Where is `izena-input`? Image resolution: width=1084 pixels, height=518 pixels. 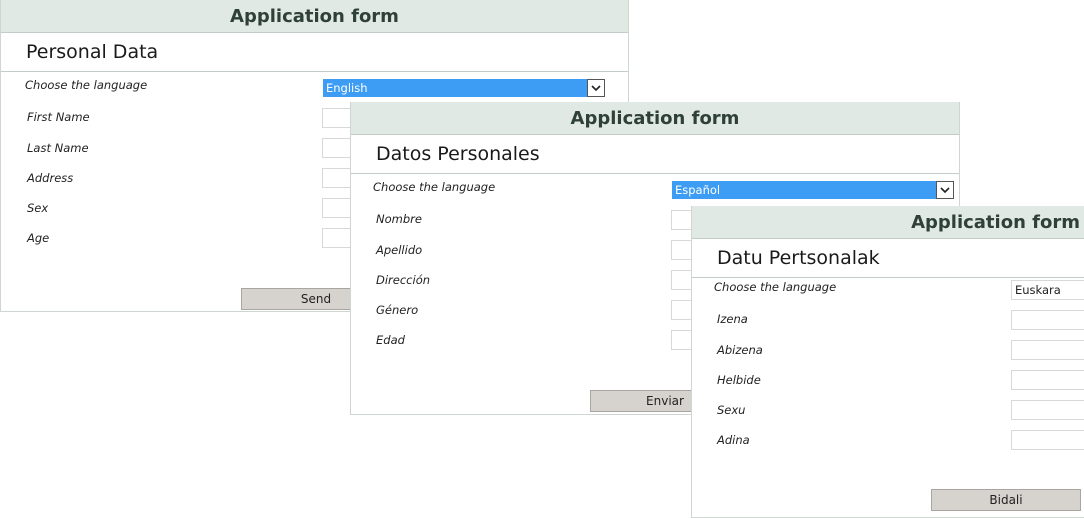 izena-input is located at coordinates (1047, 320).